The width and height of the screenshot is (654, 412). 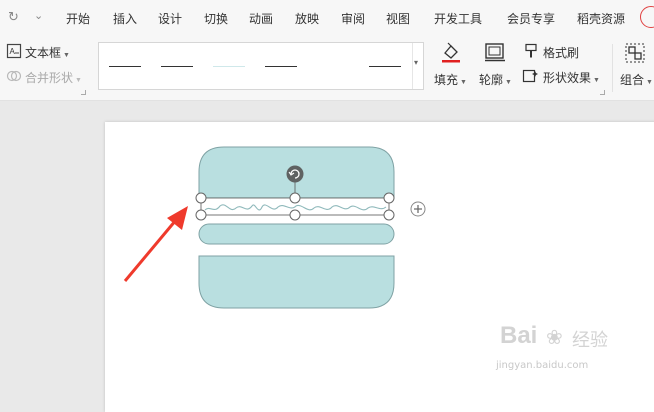 I want to click on watermark-brand: Bai, so click(x=519, y=335).